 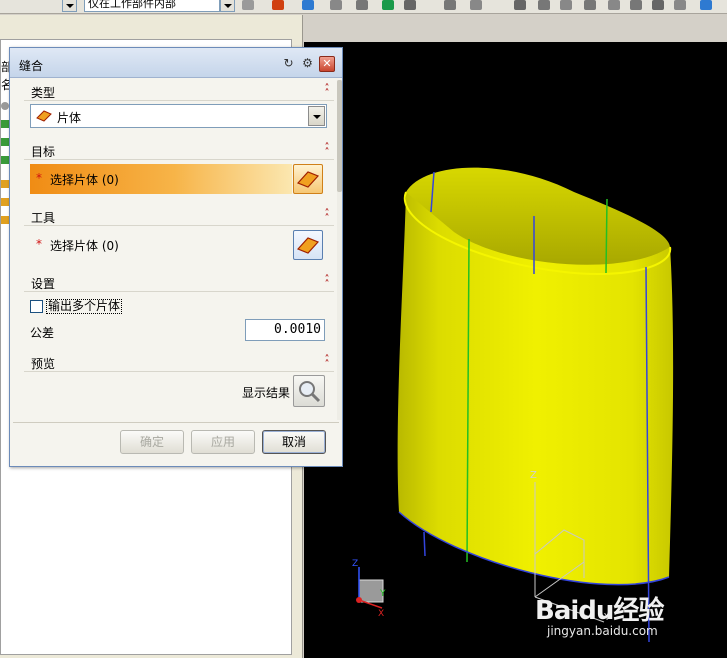 What do you see at coordinates (179, 283) in the screenshot?
I see `settings-group-header: 设置 ˄ ˄` at bounding box center [179, 283].